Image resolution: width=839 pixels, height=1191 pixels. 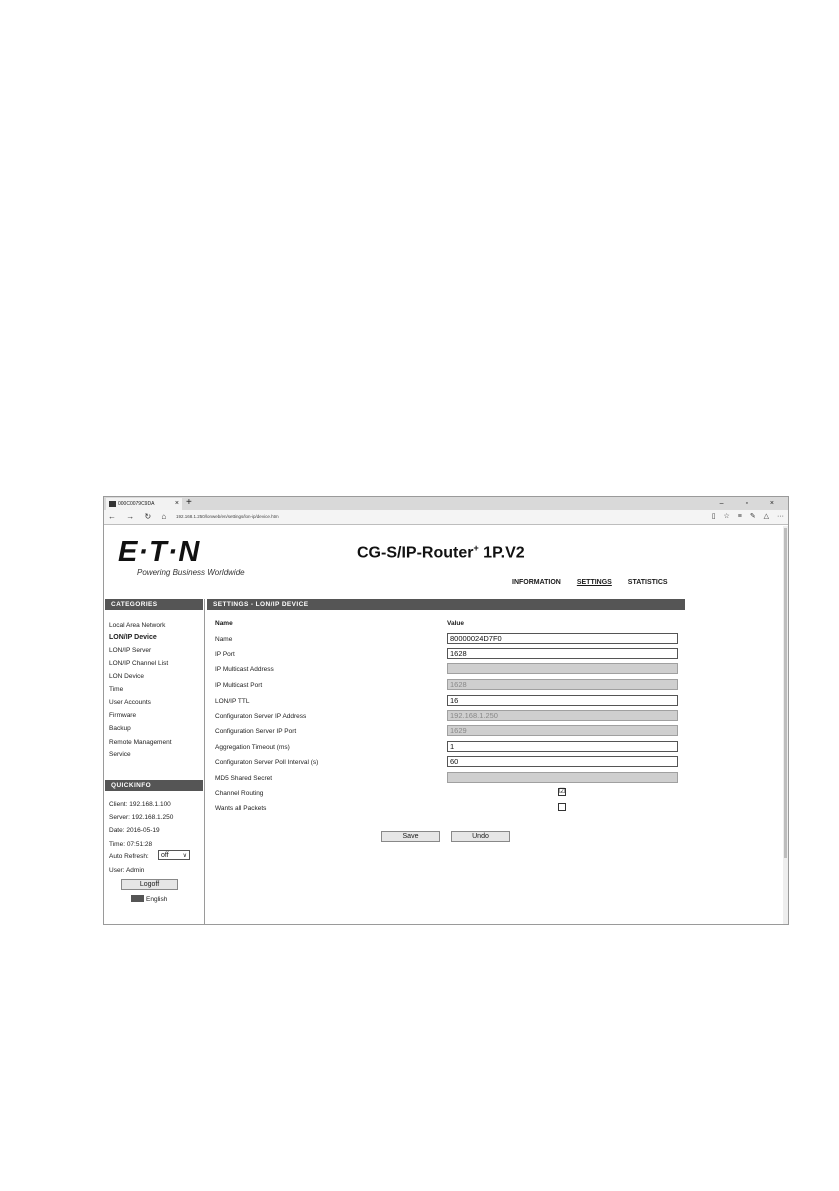 What do you see at coordinates (120, 754) in the screenshot?
I see `sidebar-item-service: Service` at bounding box center [120, 754].